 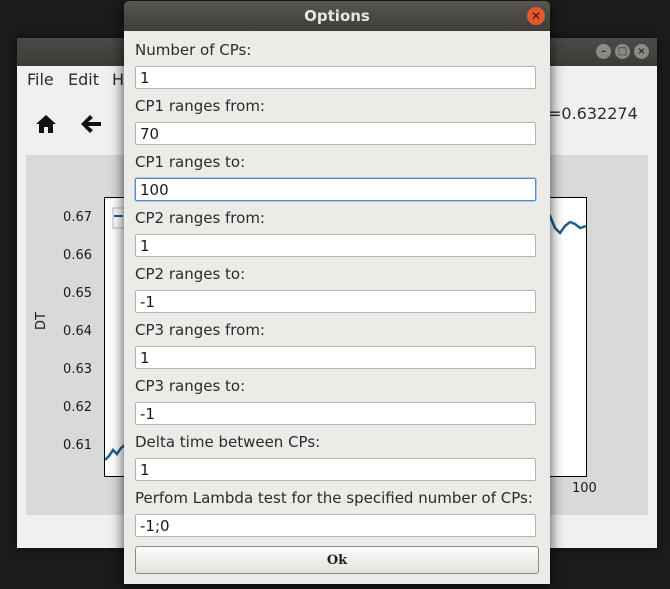 What do you see at coordinates (337, 560) in the screenshot?
I see `ok-button: Ok` at bounding box center [337, 560].